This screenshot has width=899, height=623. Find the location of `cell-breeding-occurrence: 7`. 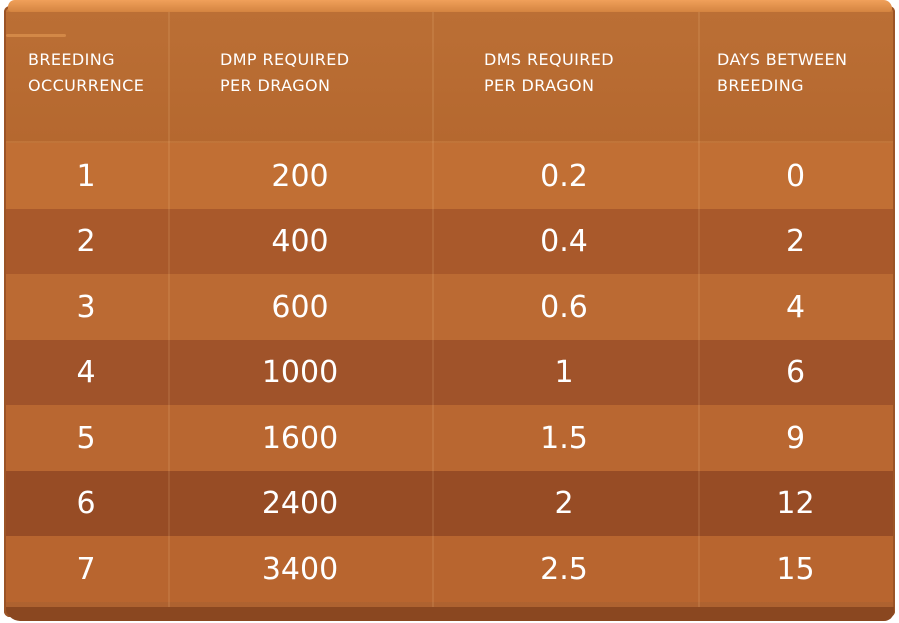

cell-breeding-occurrence: 7 is located at coordinates (86, 569).